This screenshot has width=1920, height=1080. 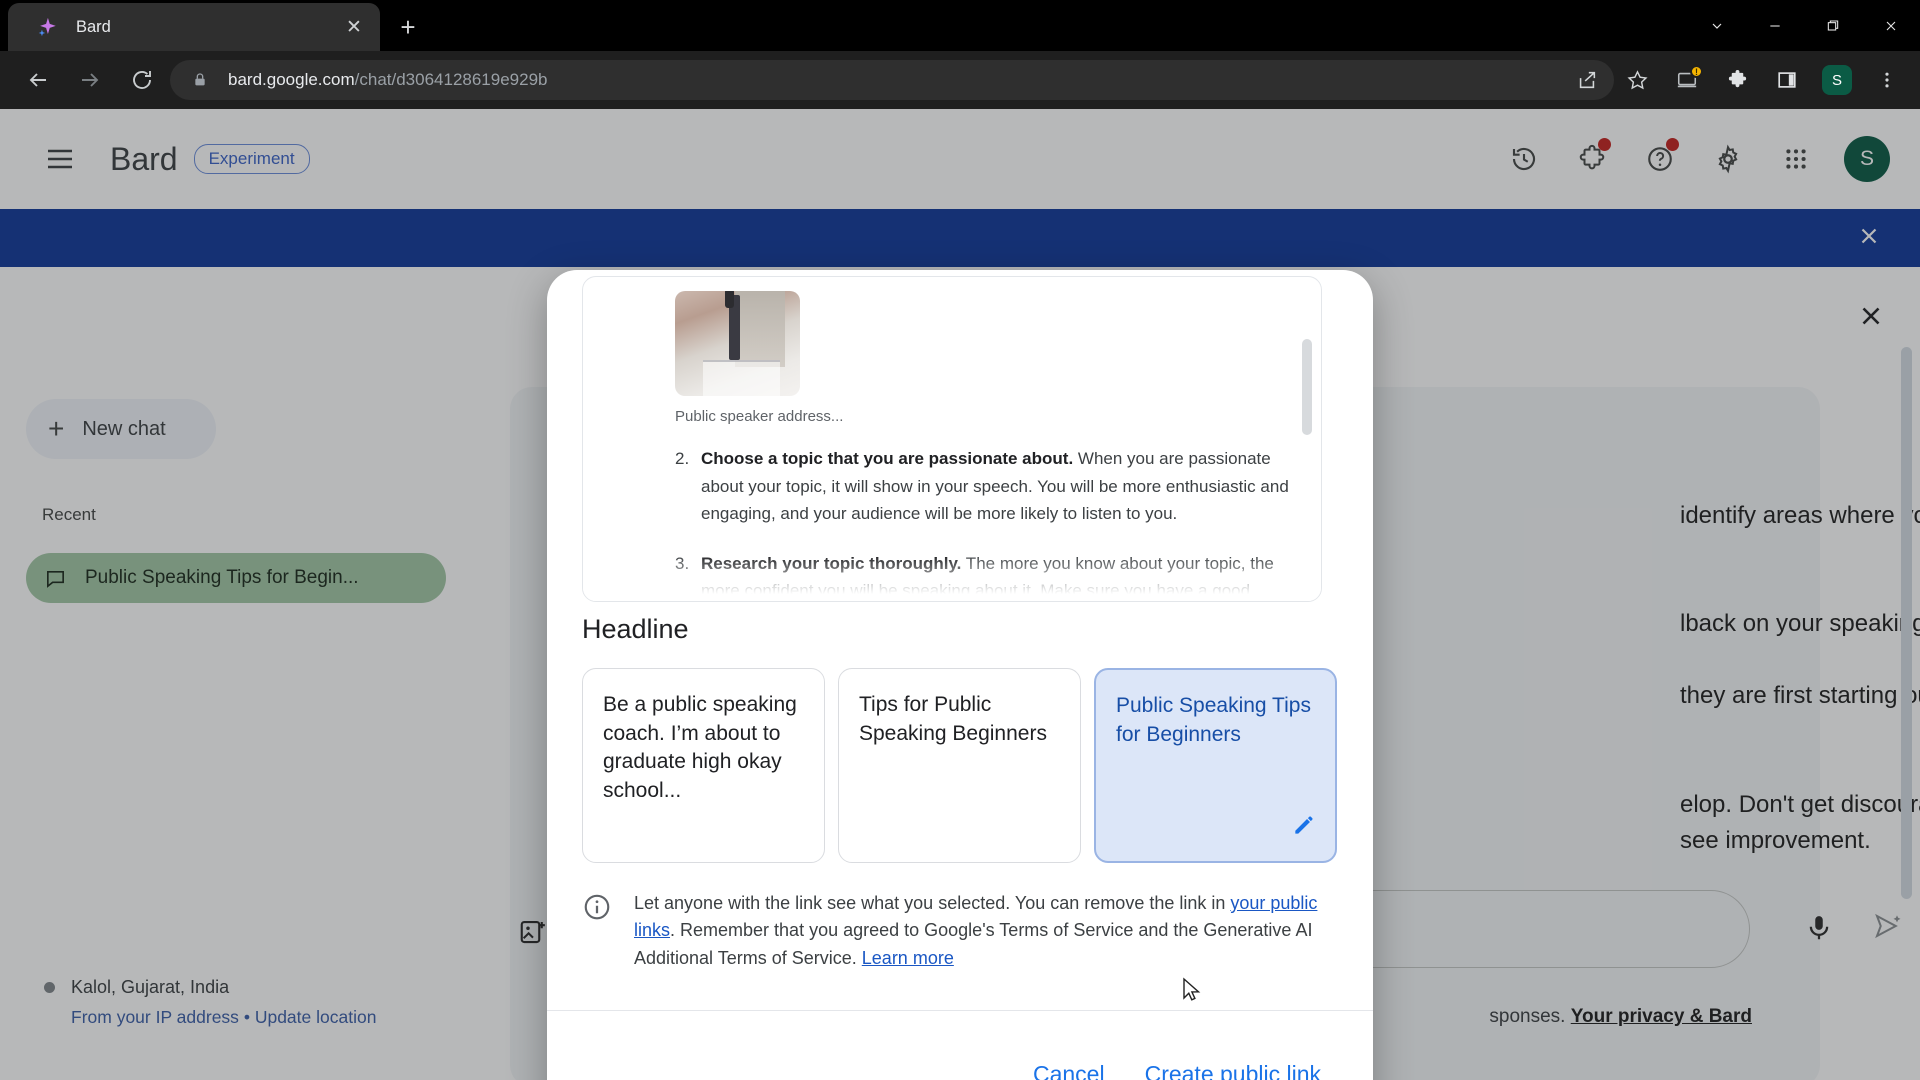 I want to click on browser-tab: Bard ✕, so click(x=194, y=27).